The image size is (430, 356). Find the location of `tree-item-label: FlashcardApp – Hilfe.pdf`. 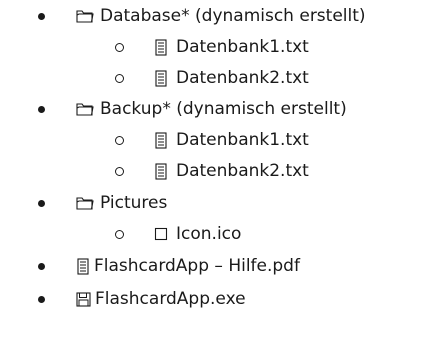

tree-item-label: FlashcardApp – Hilfe.pdf is located at coordinates (197, 266).